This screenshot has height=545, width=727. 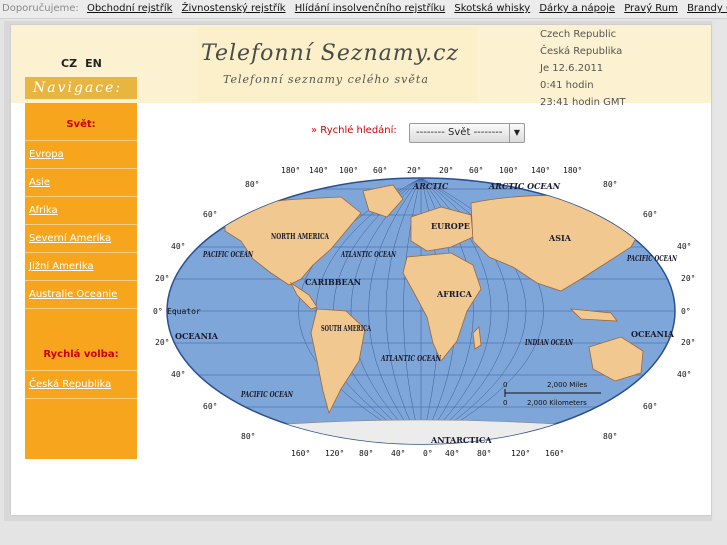 I want to click on world-heading: Svět:, so click(x=81, y=122).